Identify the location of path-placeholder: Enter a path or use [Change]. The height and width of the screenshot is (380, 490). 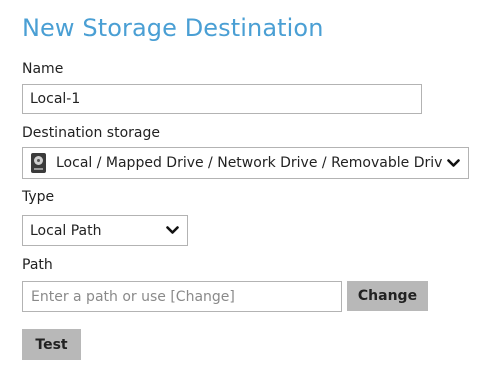
(133, 296).